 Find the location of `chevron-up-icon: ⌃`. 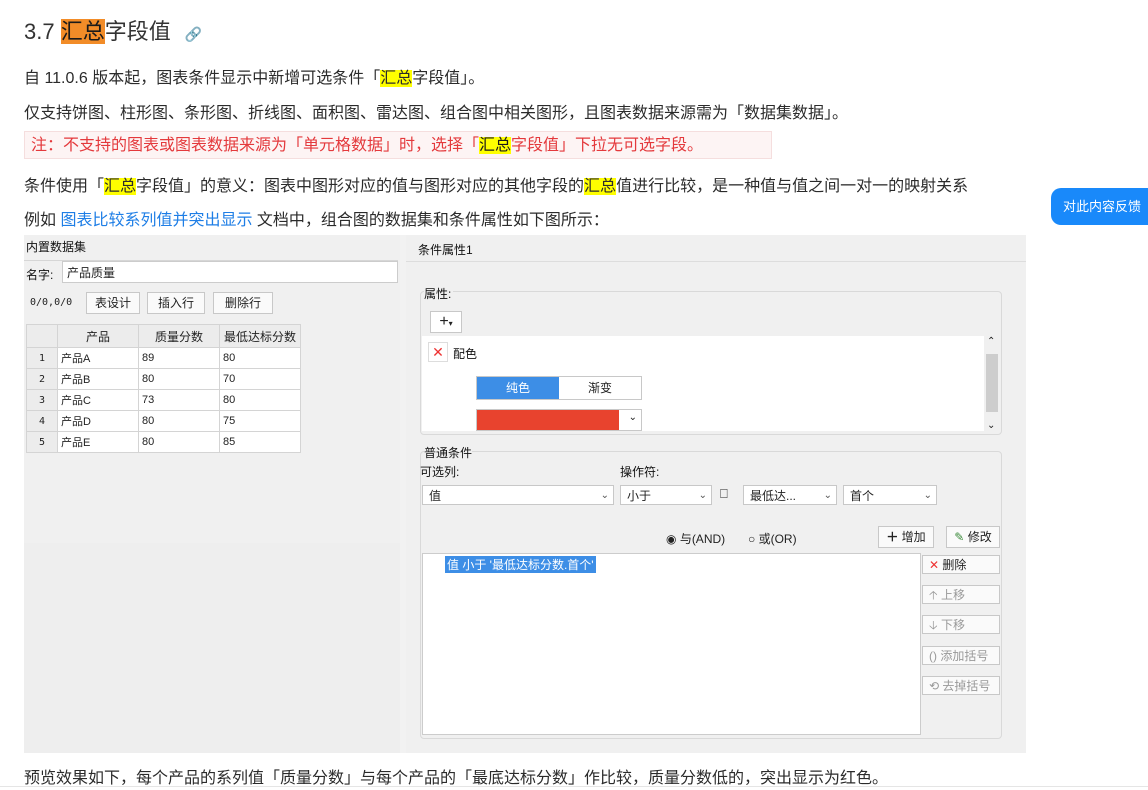

chevron-up-icon: ⌃ is located at coordinates (991, 341).